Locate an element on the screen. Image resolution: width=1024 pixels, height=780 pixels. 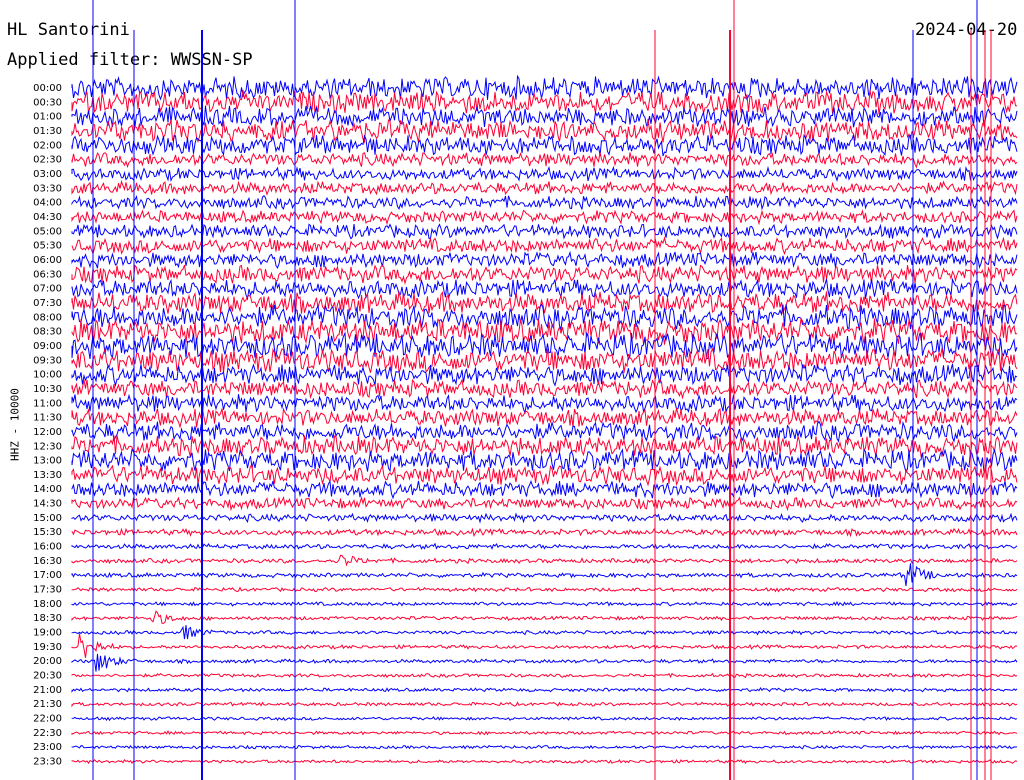
row-label: 09:30 is located at coordinates (47, 360).